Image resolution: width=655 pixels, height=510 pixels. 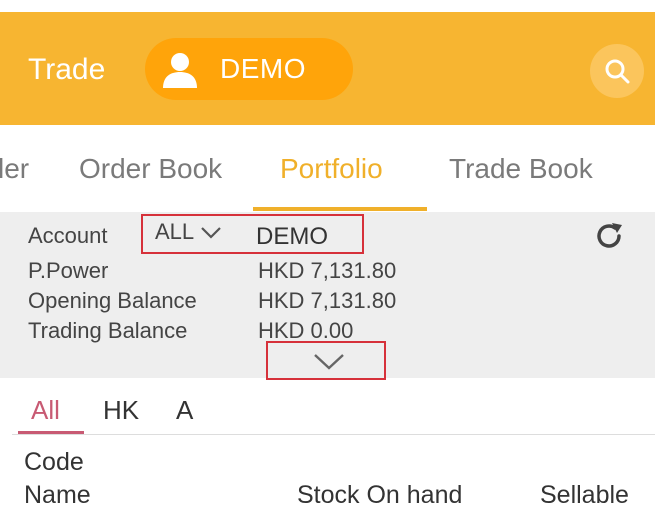 I want to click on column-header-name: Name, so click(x=57, y=495).